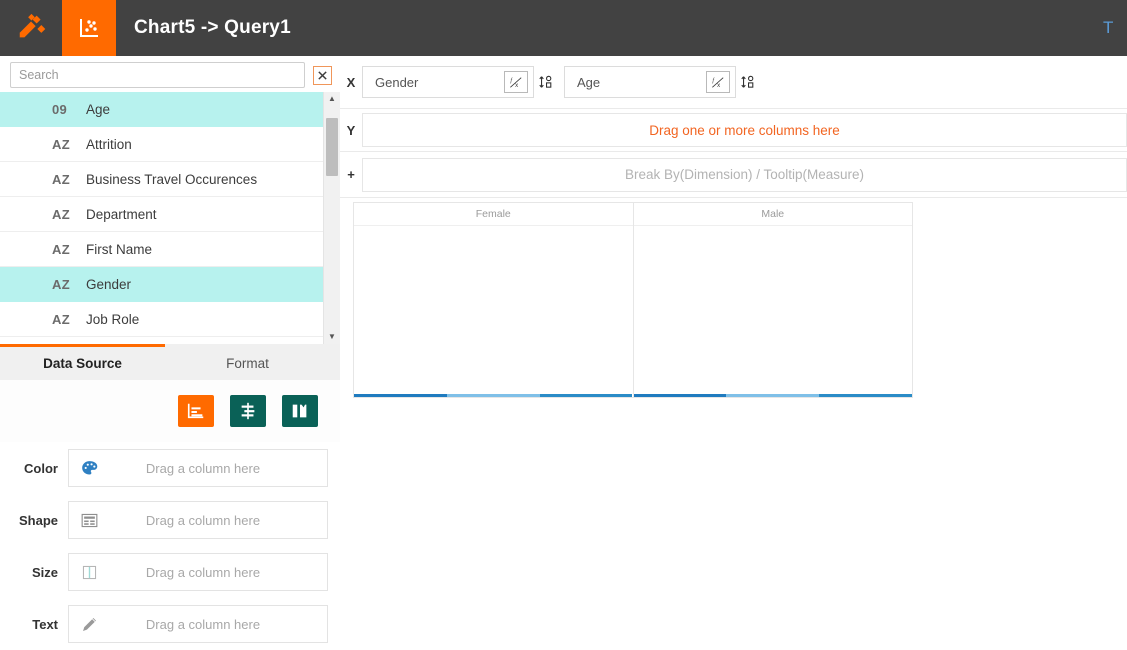  What do you see at coordinates (212, 27) in the screenshot?
I see `page-title: Chart5 -> Query1` at bounding box center [212, 27].